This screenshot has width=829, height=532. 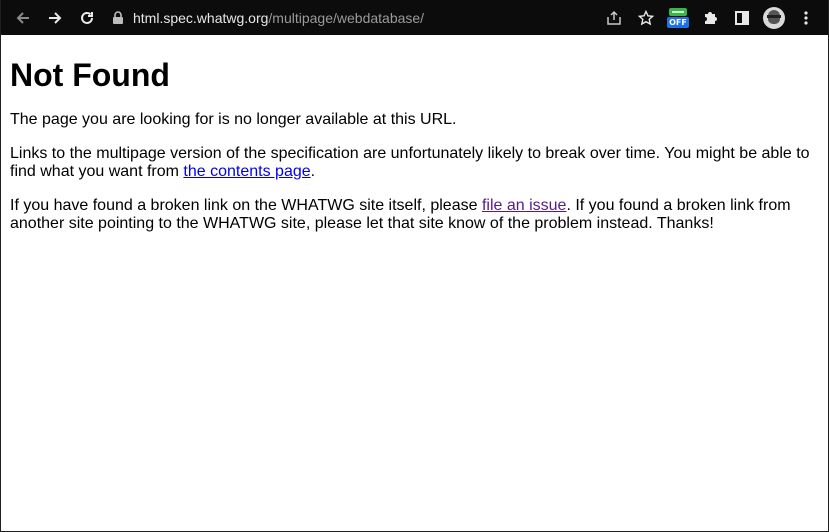 I want to click on extension-top-icon, so click(x=678, y=11).